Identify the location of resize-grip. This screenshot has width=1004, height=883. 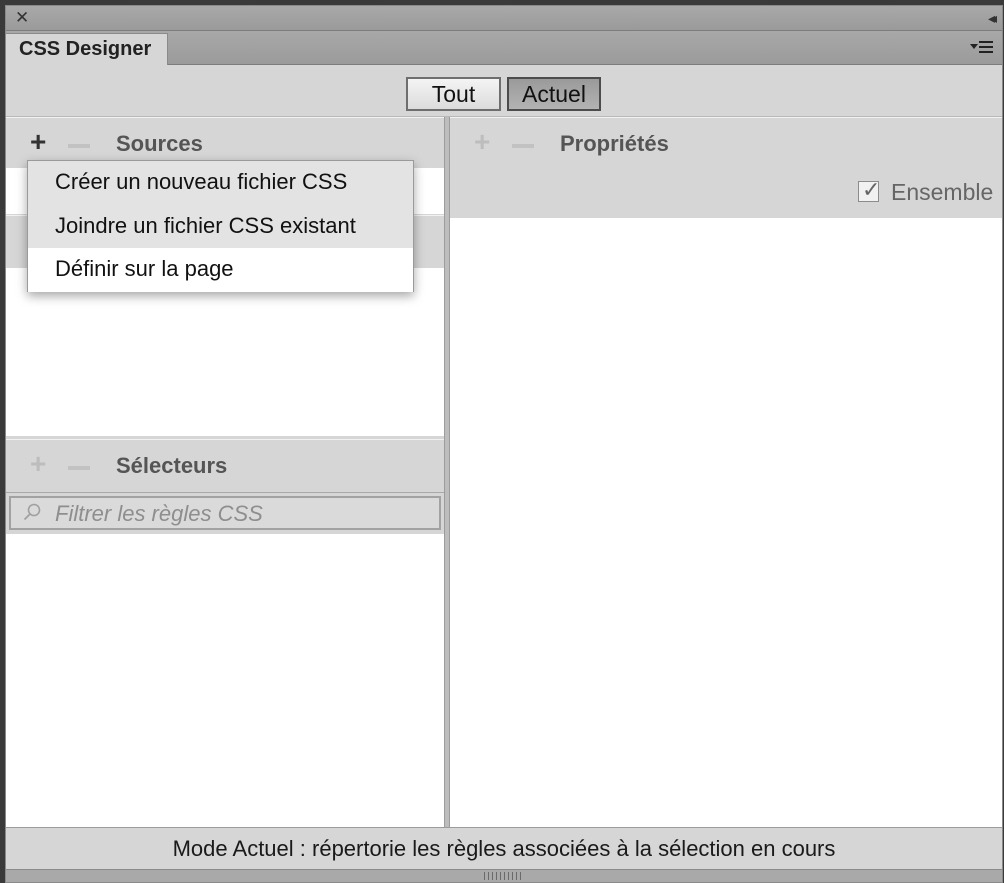
(504, 875).